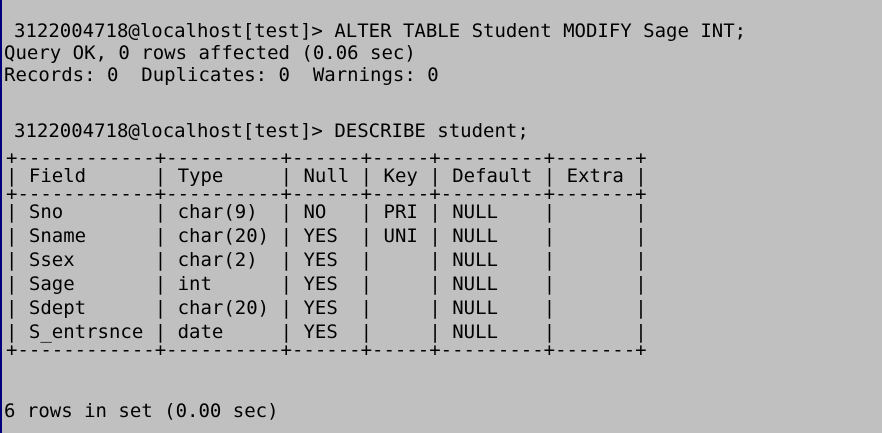 The height and width of the screenshot is (433, 882). What do you see at coordinates (540, 31) in the screenshot?
I see `command-text: ALTER TABLE Student MODIFY Sage INT;` at bounding box center [540, 31].